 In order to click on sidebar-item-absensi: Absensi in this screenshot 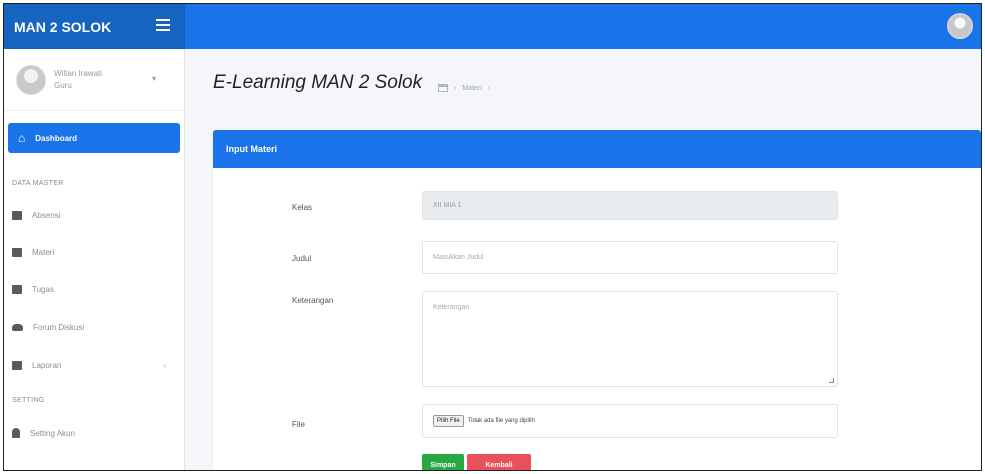, I will do `click(96, 215)`.